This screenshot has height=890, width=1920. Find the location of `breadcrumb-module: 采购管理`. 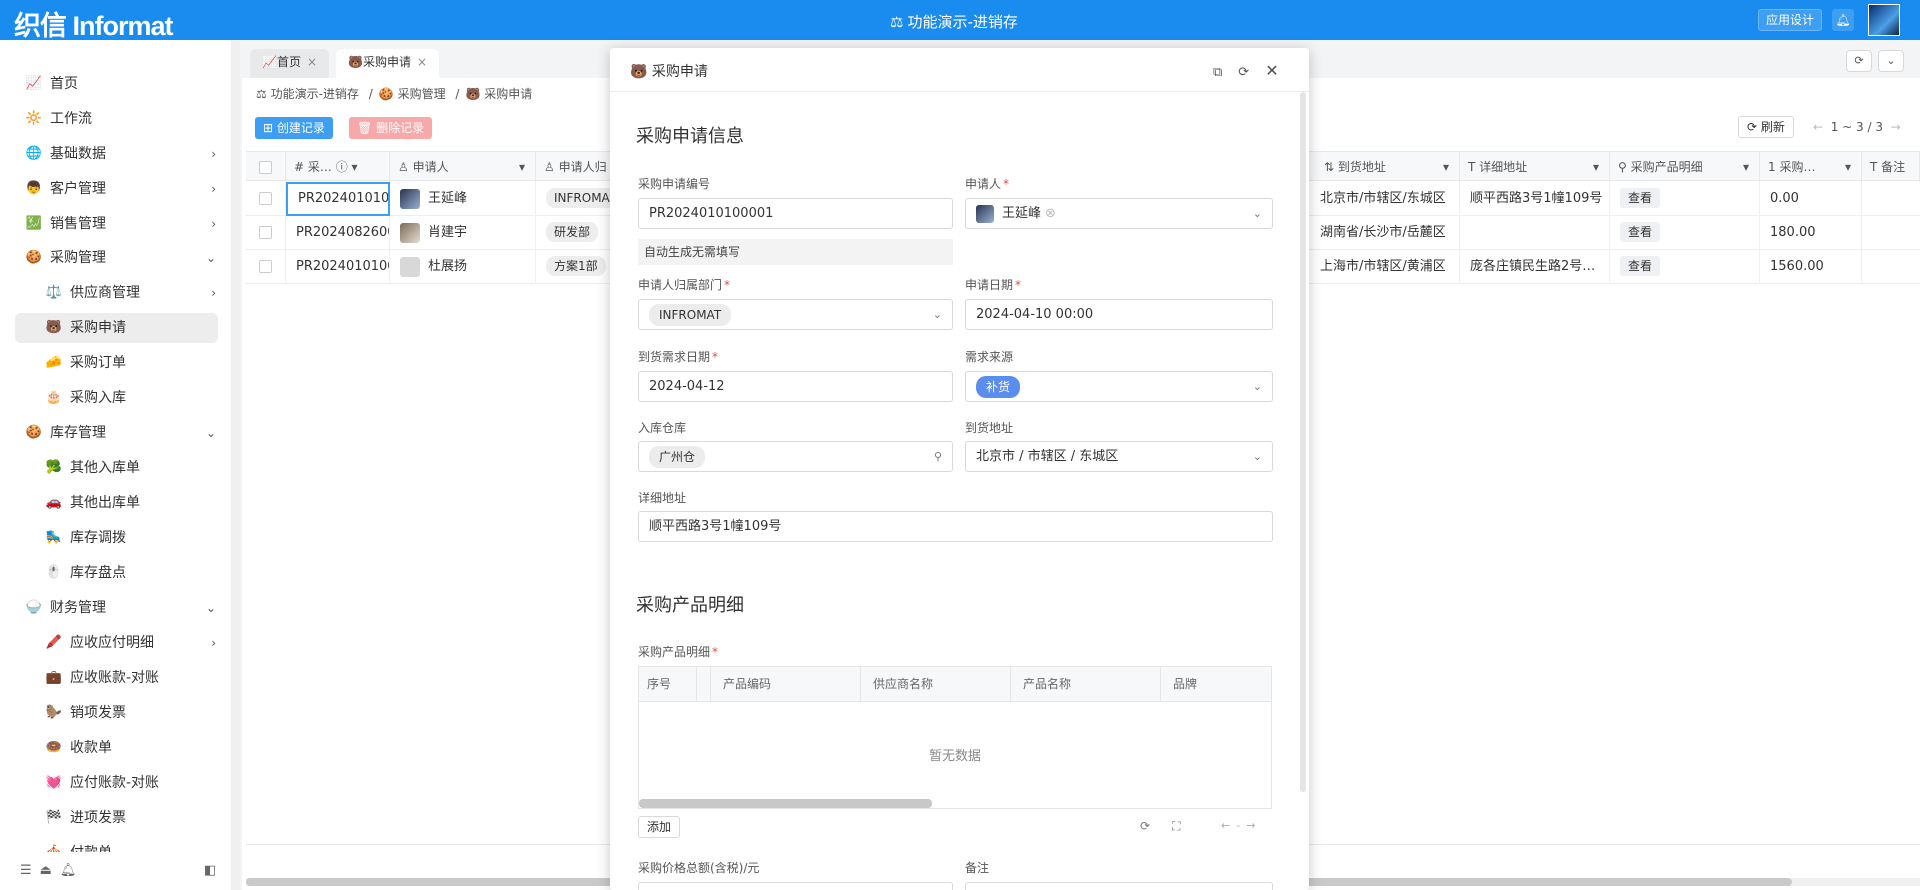

breadcrumb-module: 采购管理 is located at coordinates (422, 94).